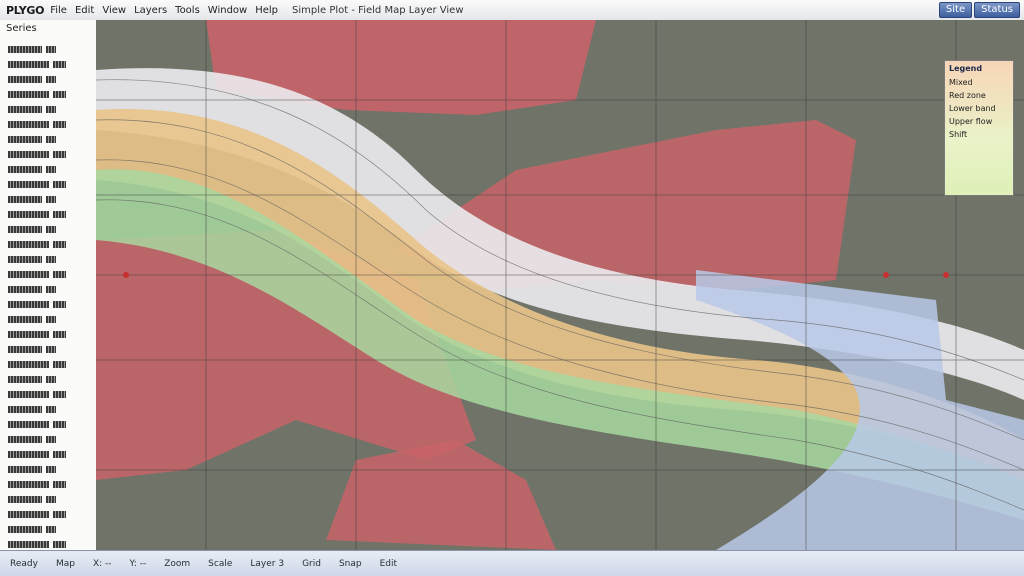  Describe the element at coordinates (177, 563) in the screenshot. I see `status-item: Zoom` at that location.